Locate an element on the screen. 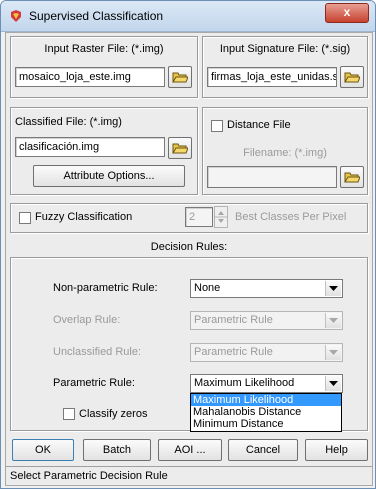  input-signature-browse-button is located at coordinates (352, 77).